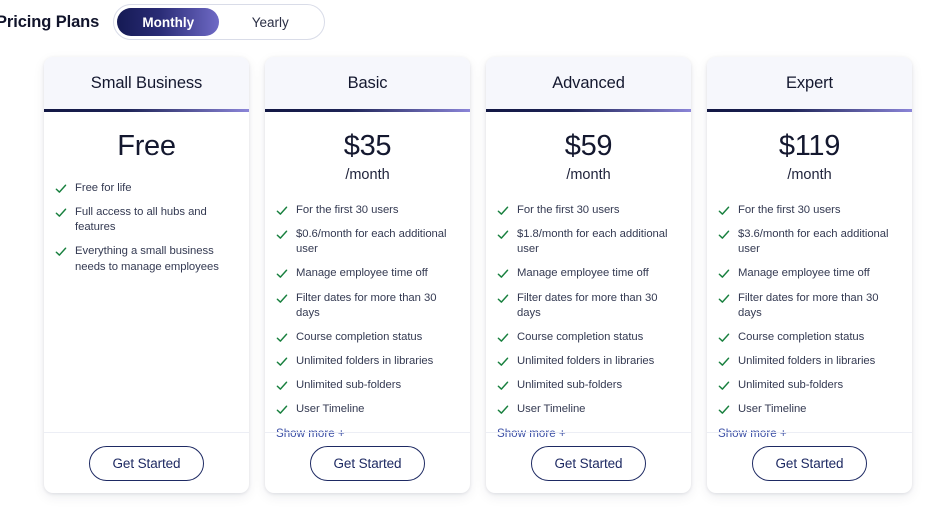 The image size is (935, 520). What do you see at coordinates (50, 21) in the screenshot?
I see `page-title: Pricing Plans` at bounding box center [50, 21].